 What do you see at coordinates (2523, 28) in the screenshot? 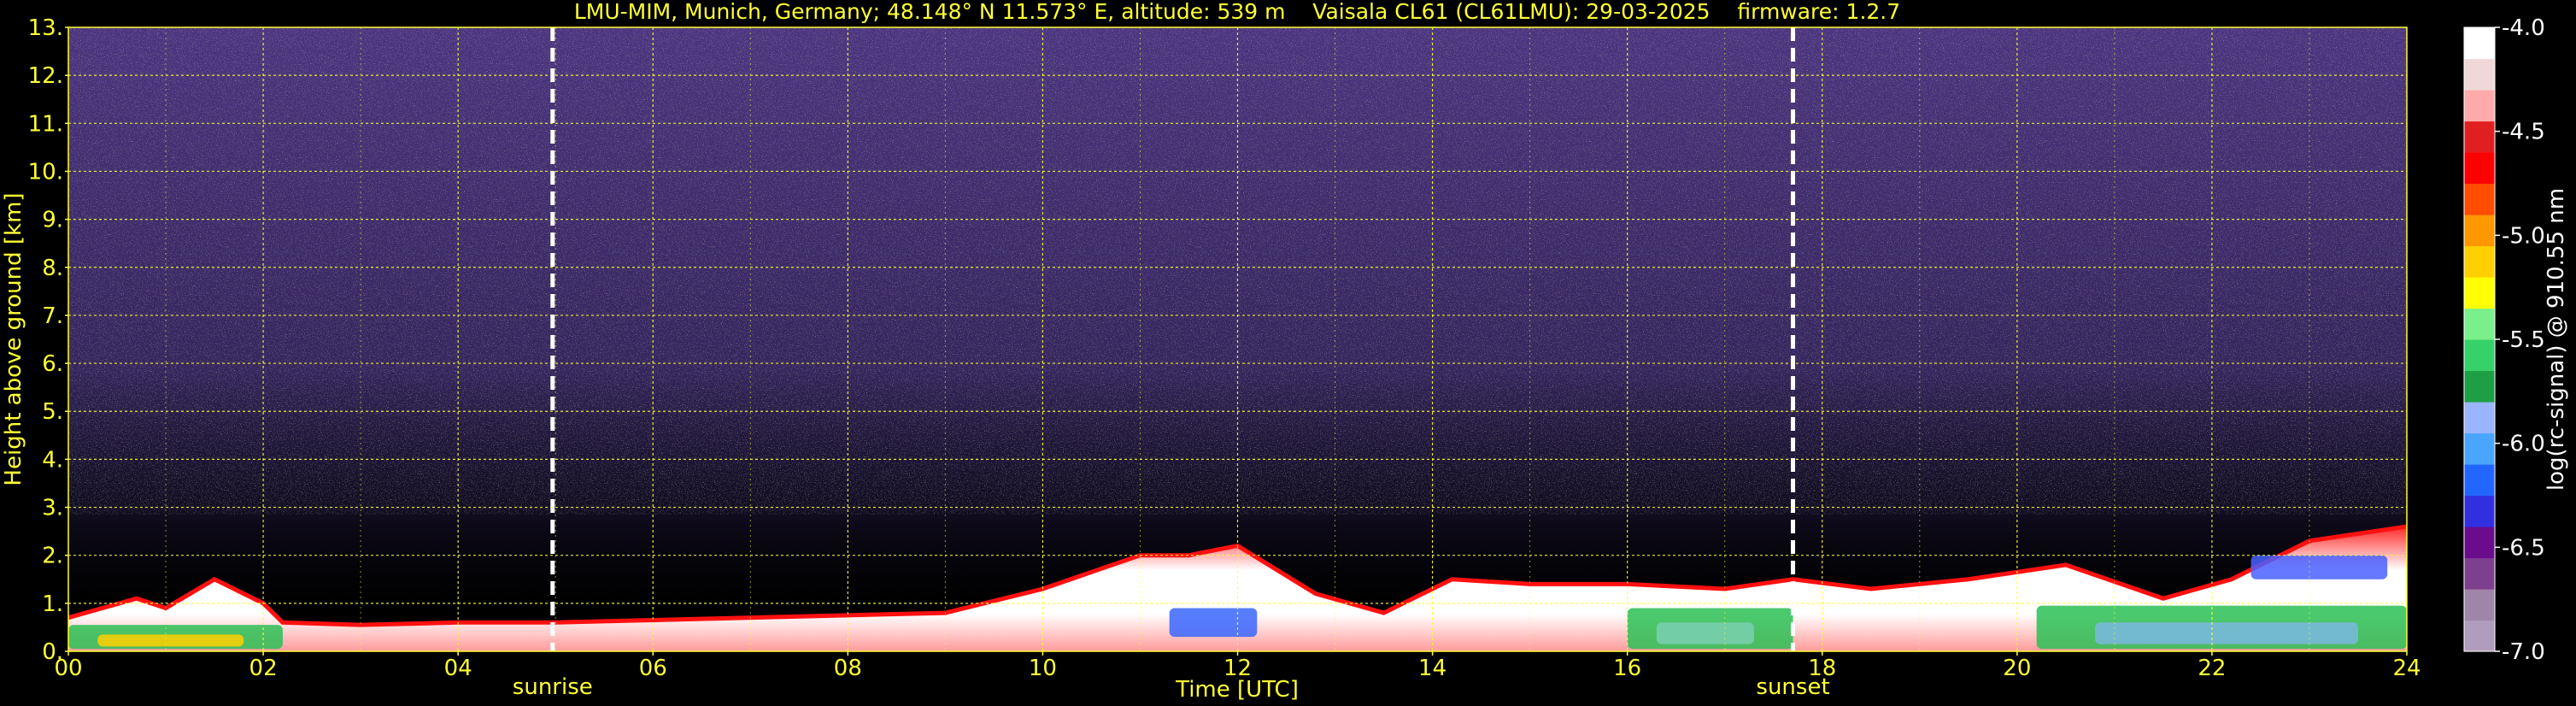
I see `colorbar-tick-label: -4.0` at bounding box center [2523, 28].